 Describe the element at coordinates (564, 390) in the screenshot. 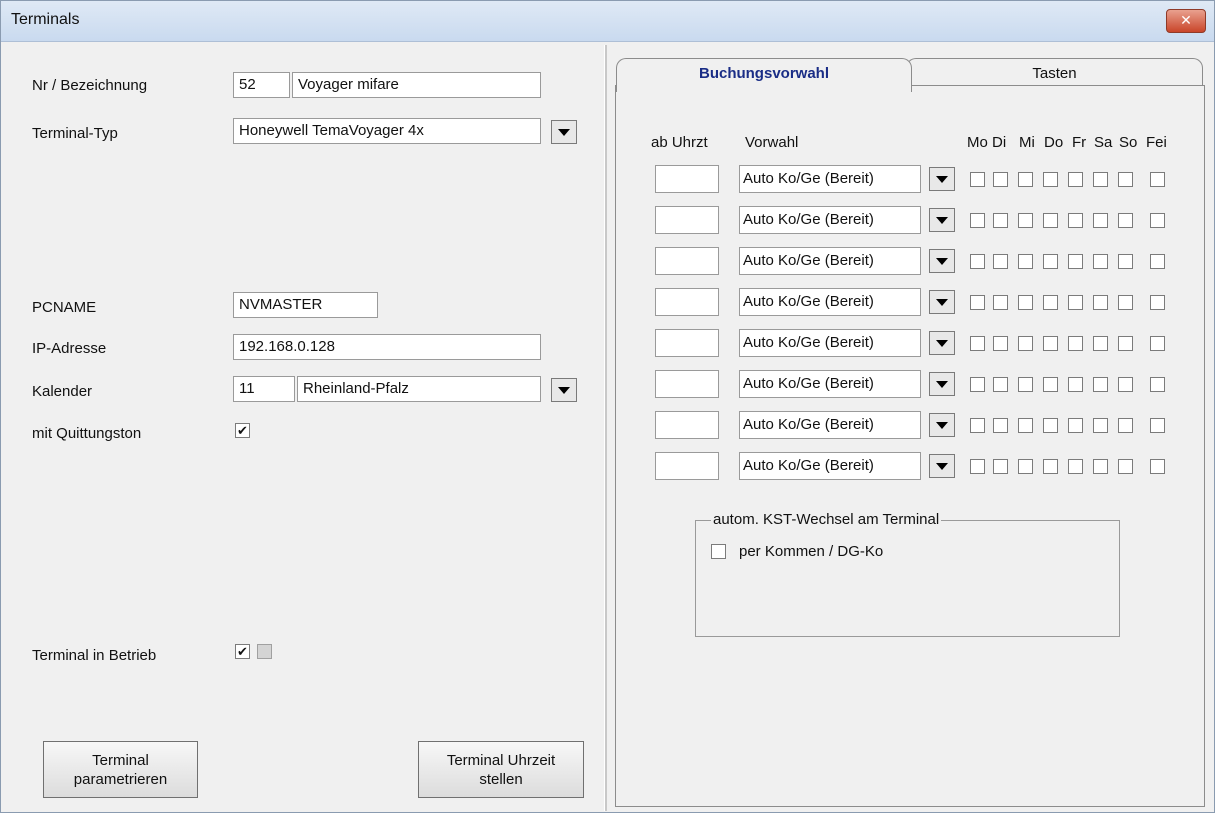

I see `kalender-dropdown-icon` at that location.